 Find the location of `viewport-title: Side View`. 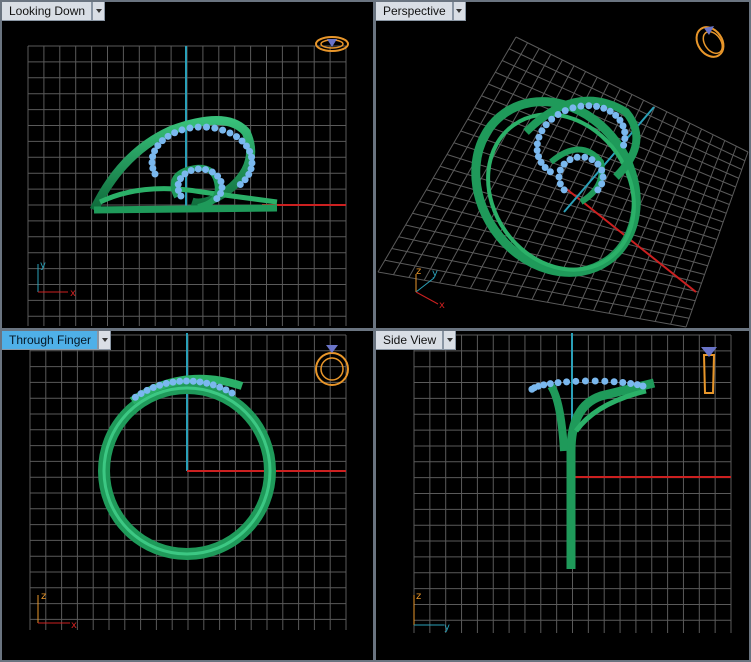

viewport-title: Side View is located at coordinates (410, 340).